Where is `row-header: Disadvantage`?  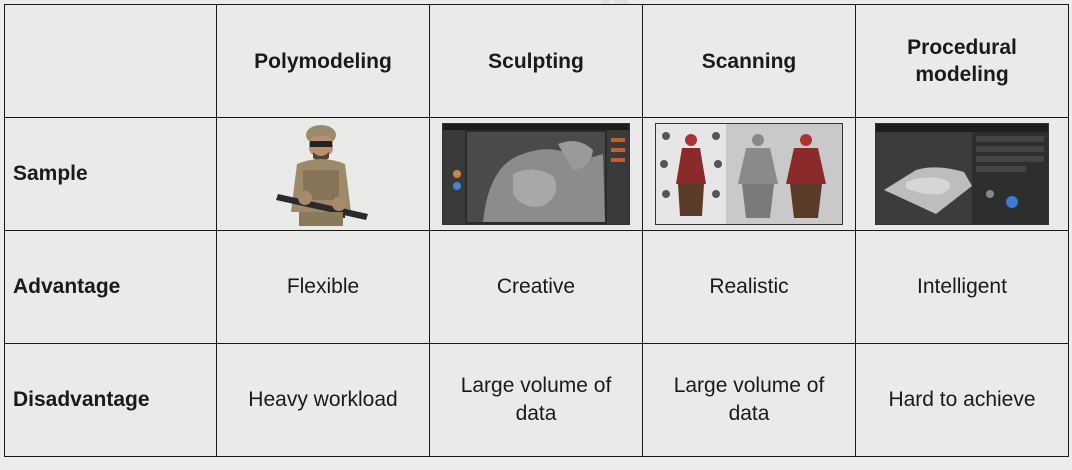
row-header: Disadvantage is located at coordinates (110, 400).